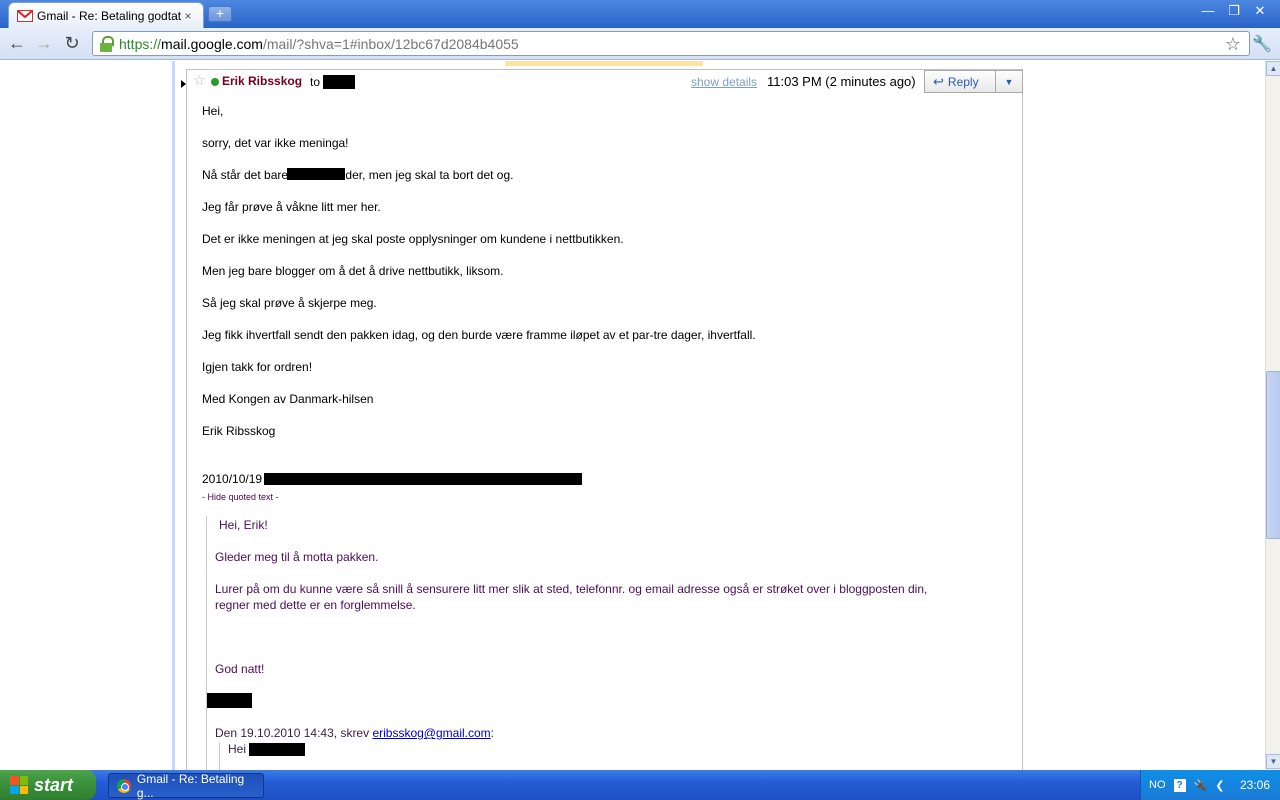 The image size is (1280, 800). What do you see at coordinates (390, 43) in the screenshot?
I see `url-path: /mail/?shva=1#inbox/12bc67d2084b4055` at bounding box center [390, 43].